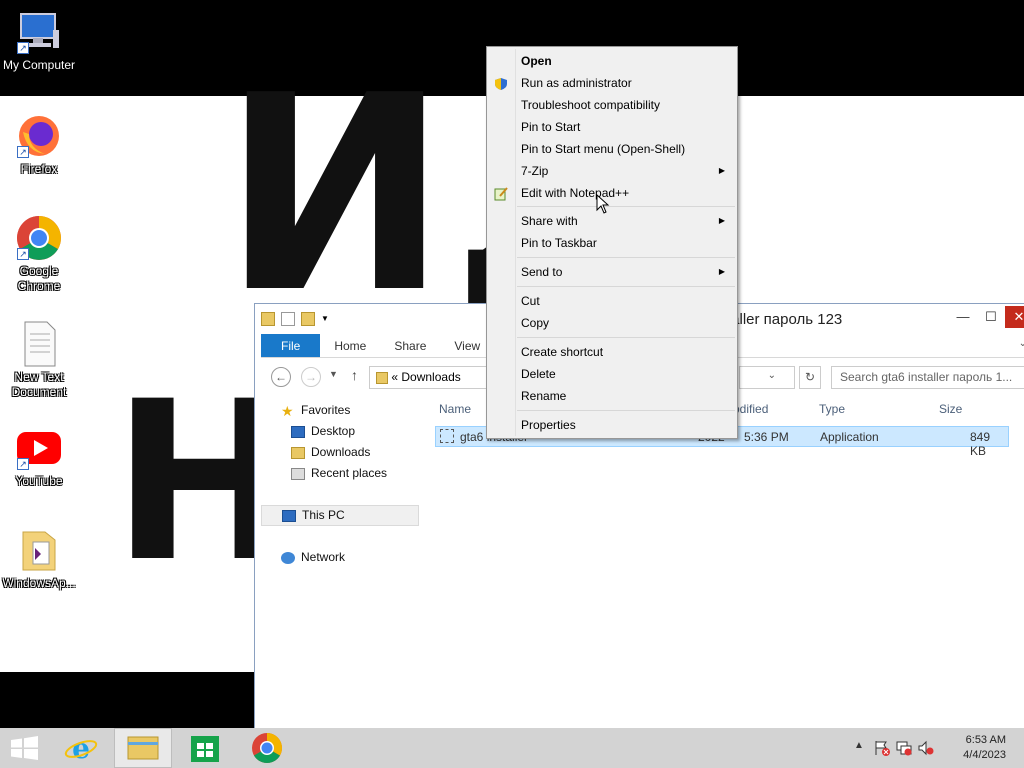 The image size is (1024, 768). I want to click on menu-item-properties: Properties, so click(612, 425).